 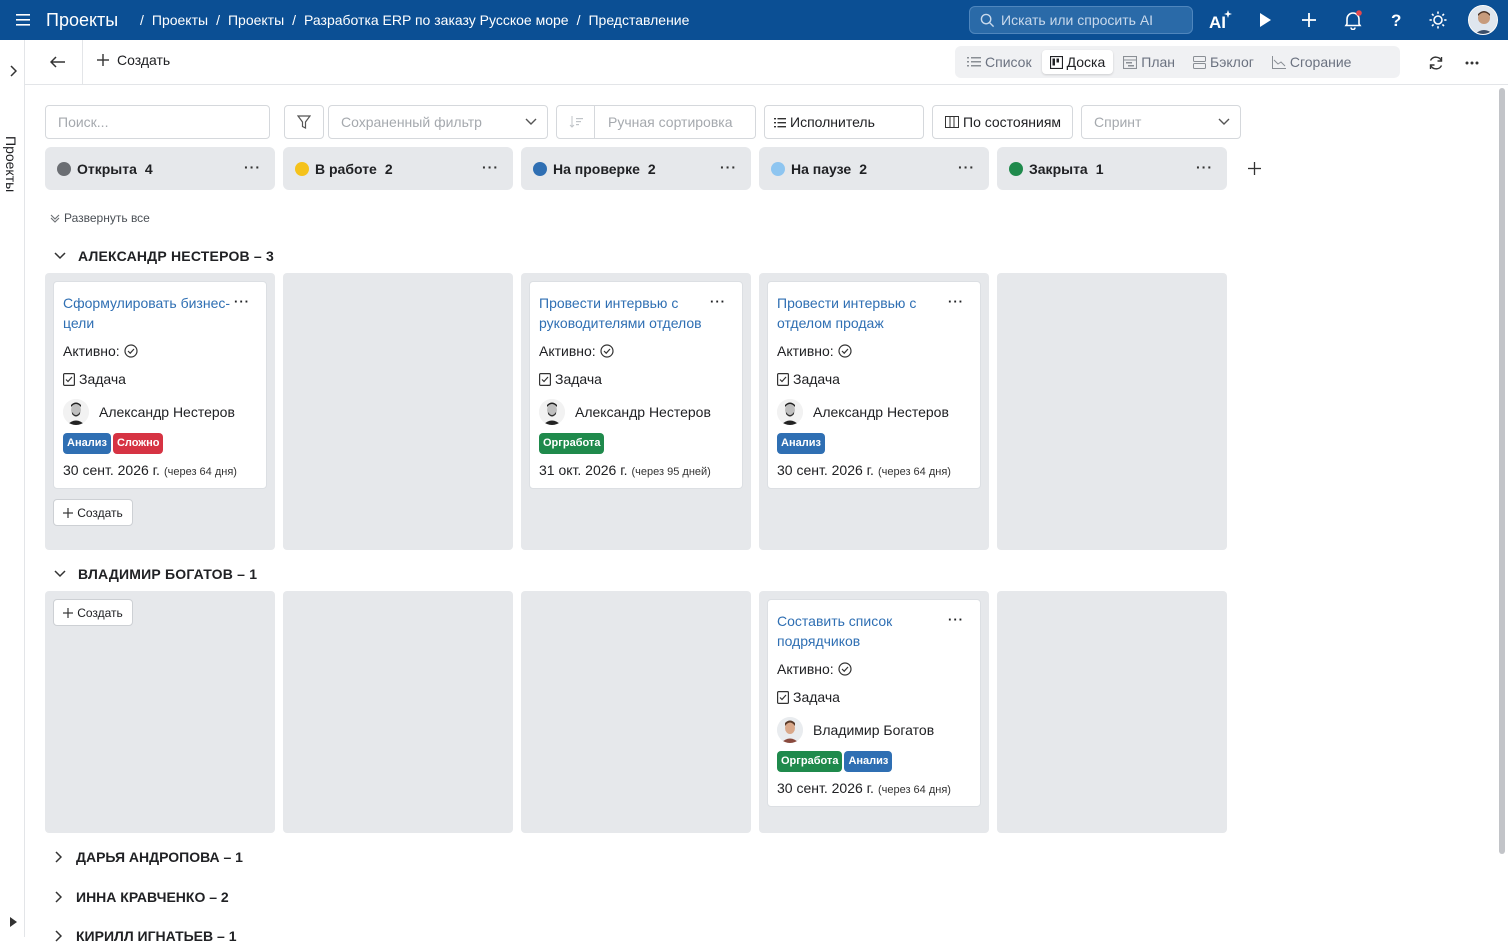 I want to click on group-header-bogatov: ВЛАДИМИР БОГАТОВ – 1, so click(x=155, y=574).